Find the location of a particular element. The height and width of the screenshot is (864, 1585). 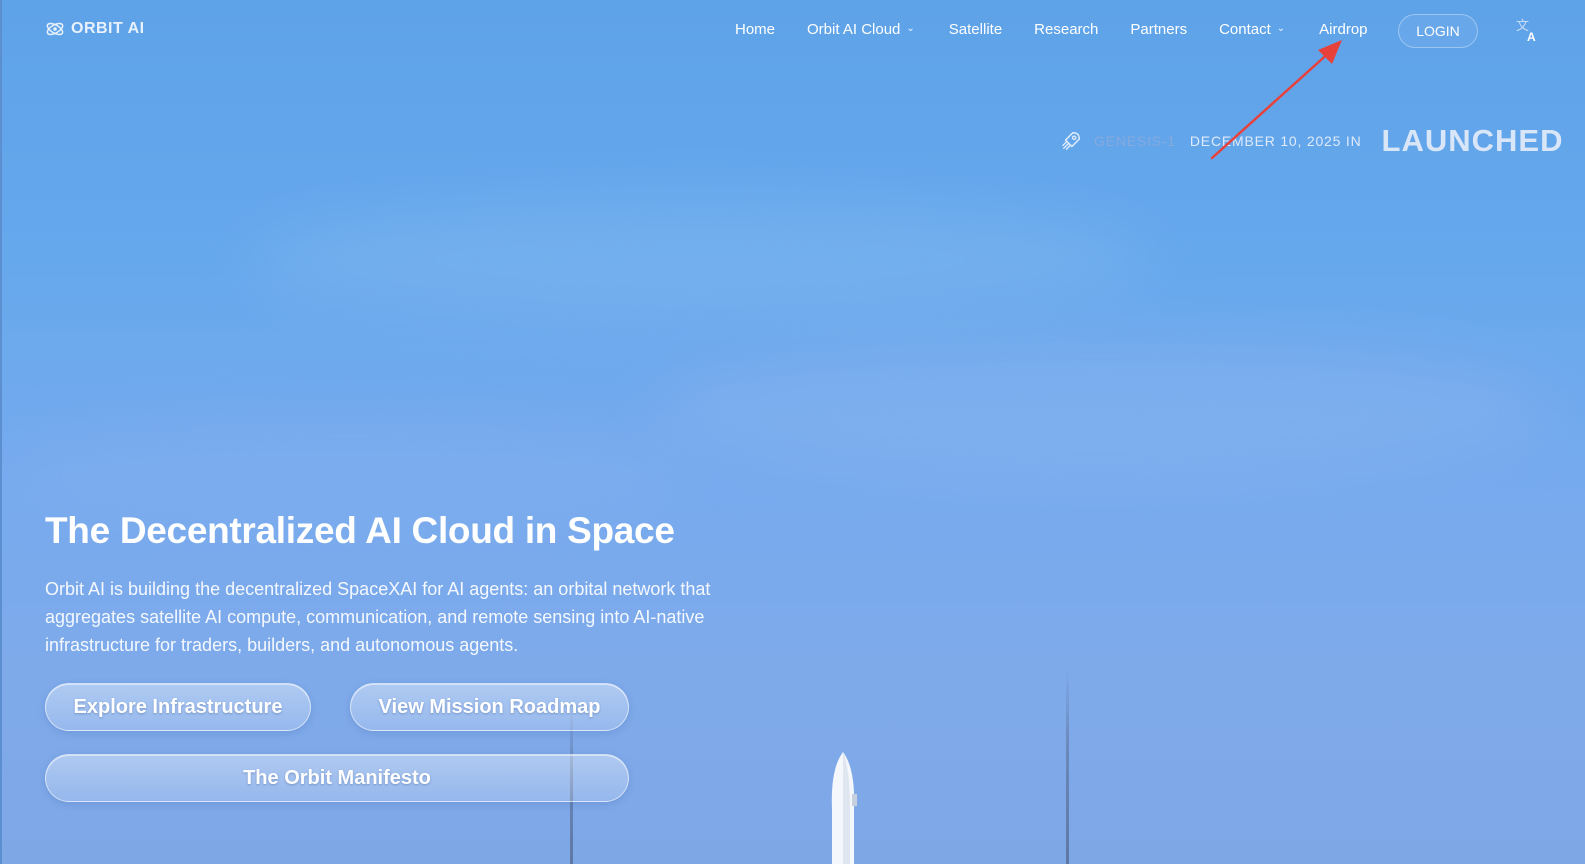

launch-status: GENESIS-1 DECEMBER 10, 2025 IN LAUNCHED is located at coordinates (1312, 140).